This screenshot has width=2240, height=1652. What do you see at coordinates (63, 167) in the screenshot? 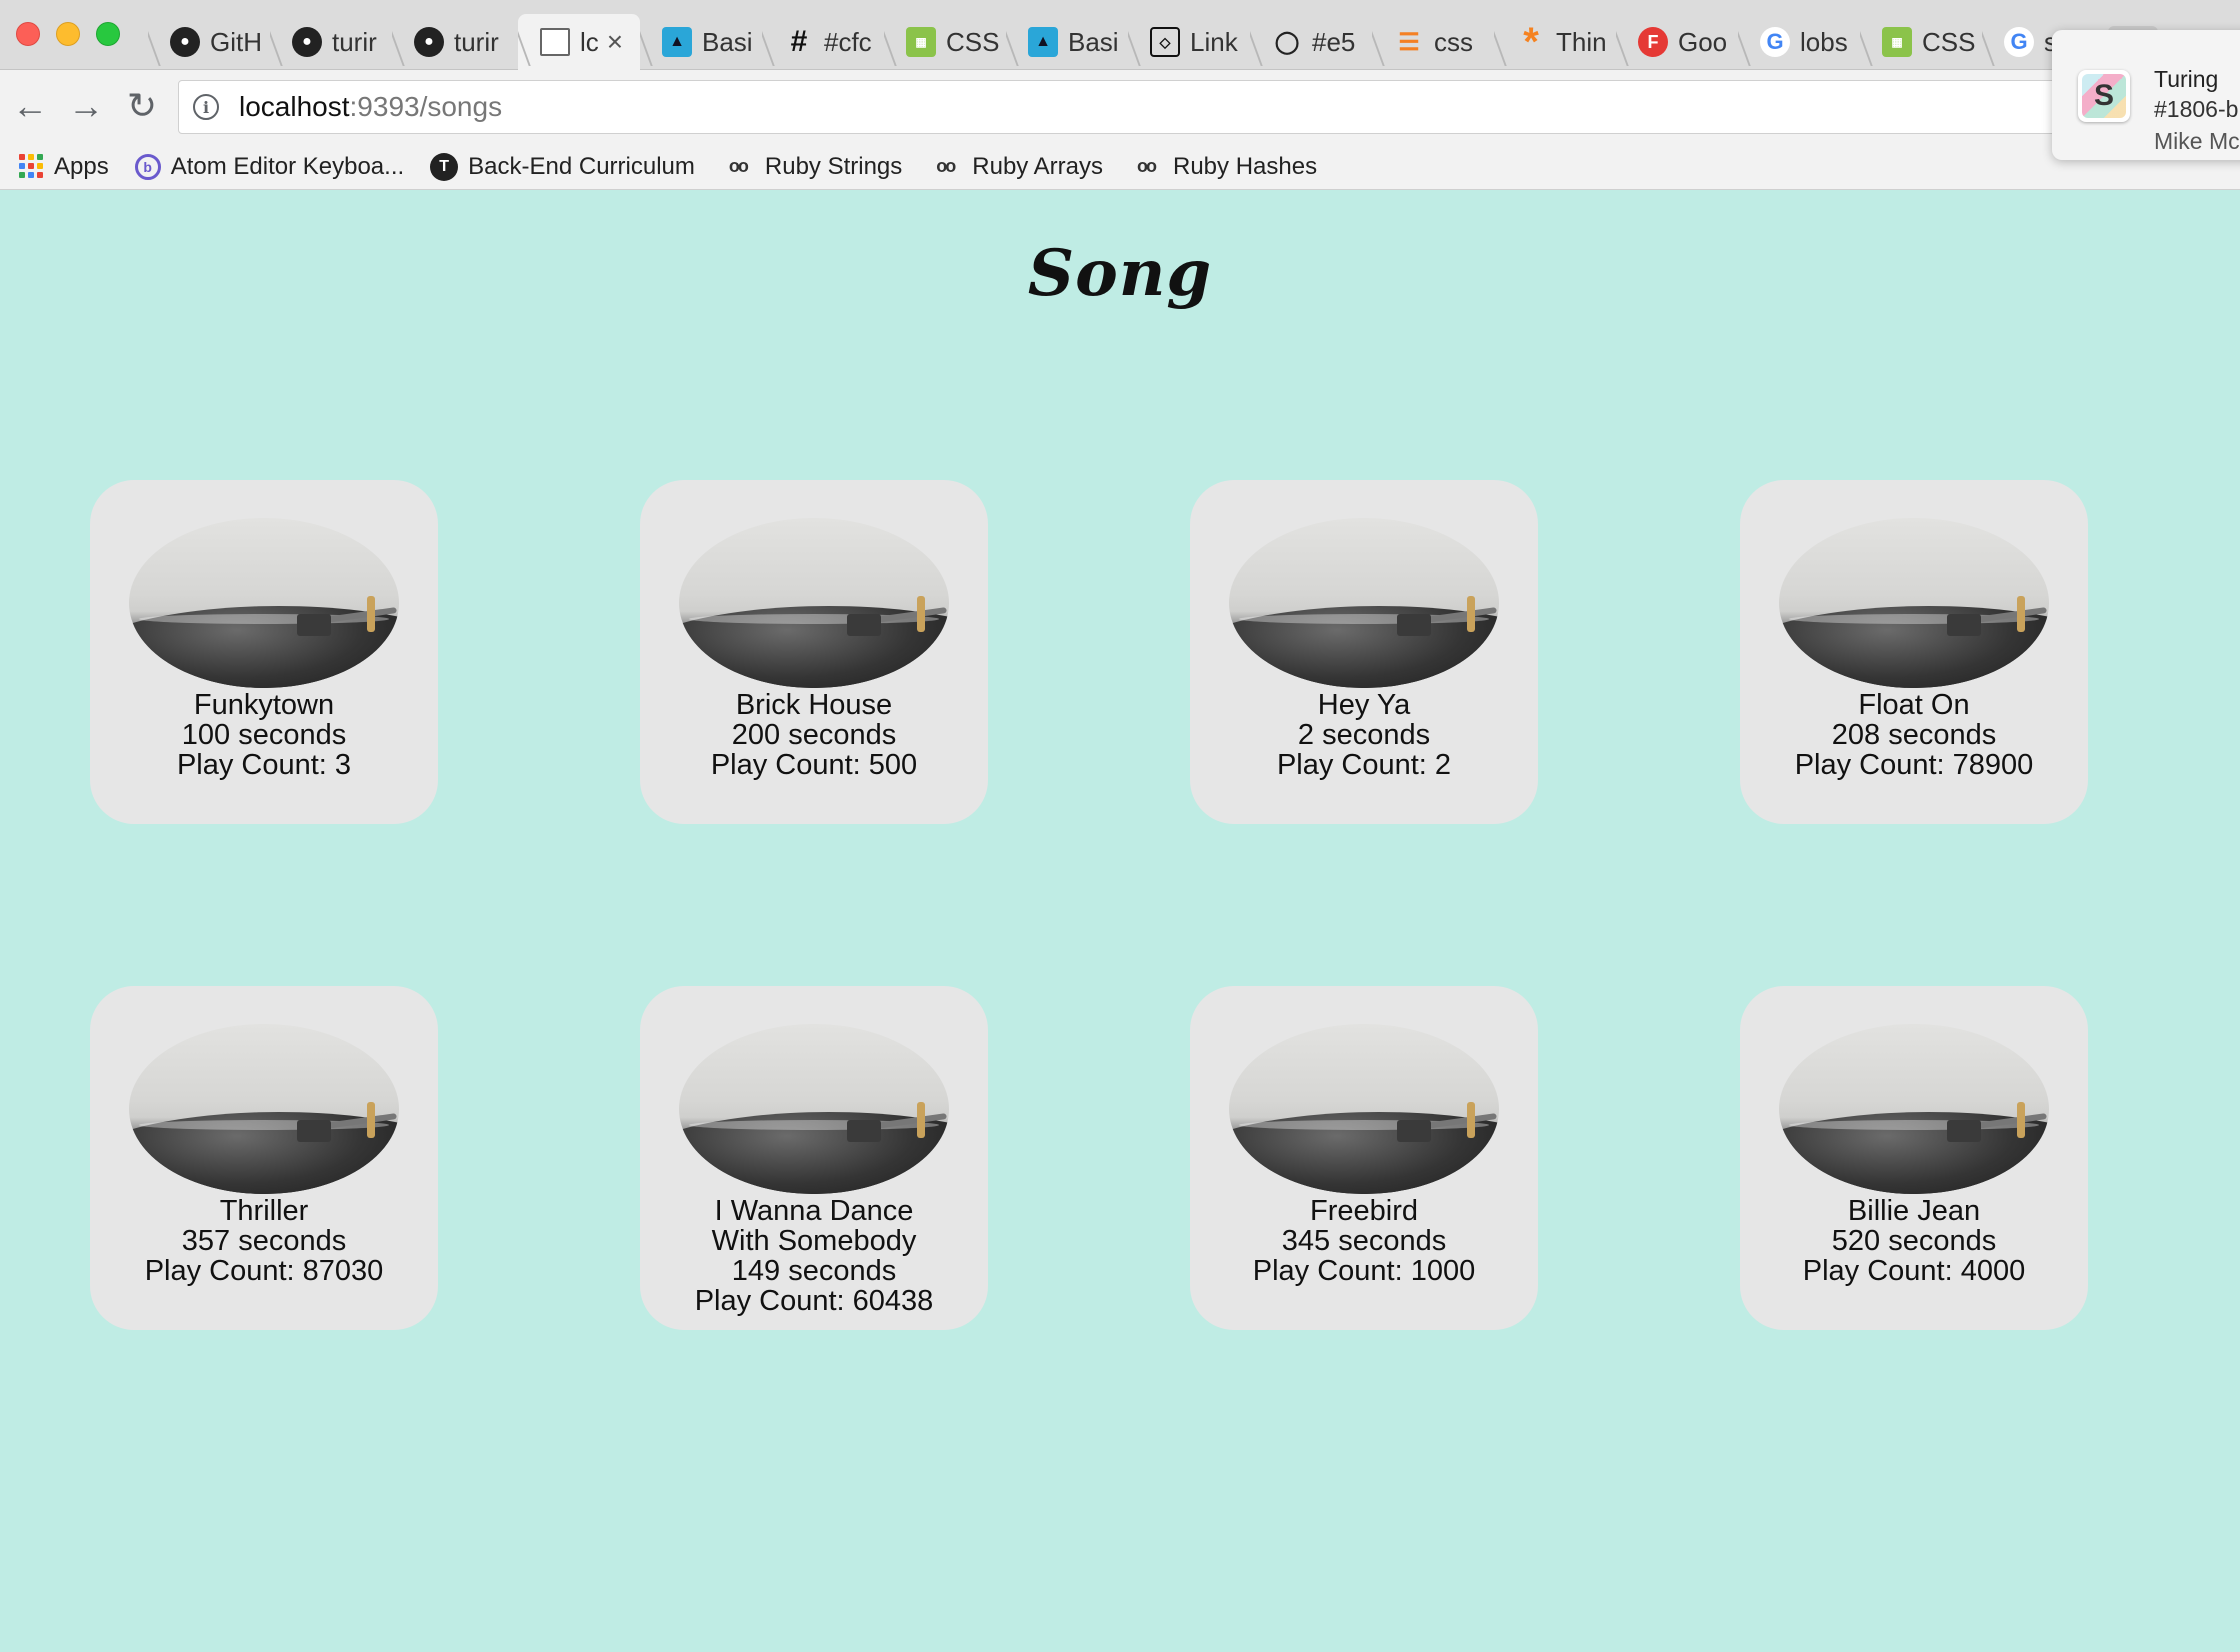
I see `bookmark-apps: Apps` at bounding box center [63, 167].